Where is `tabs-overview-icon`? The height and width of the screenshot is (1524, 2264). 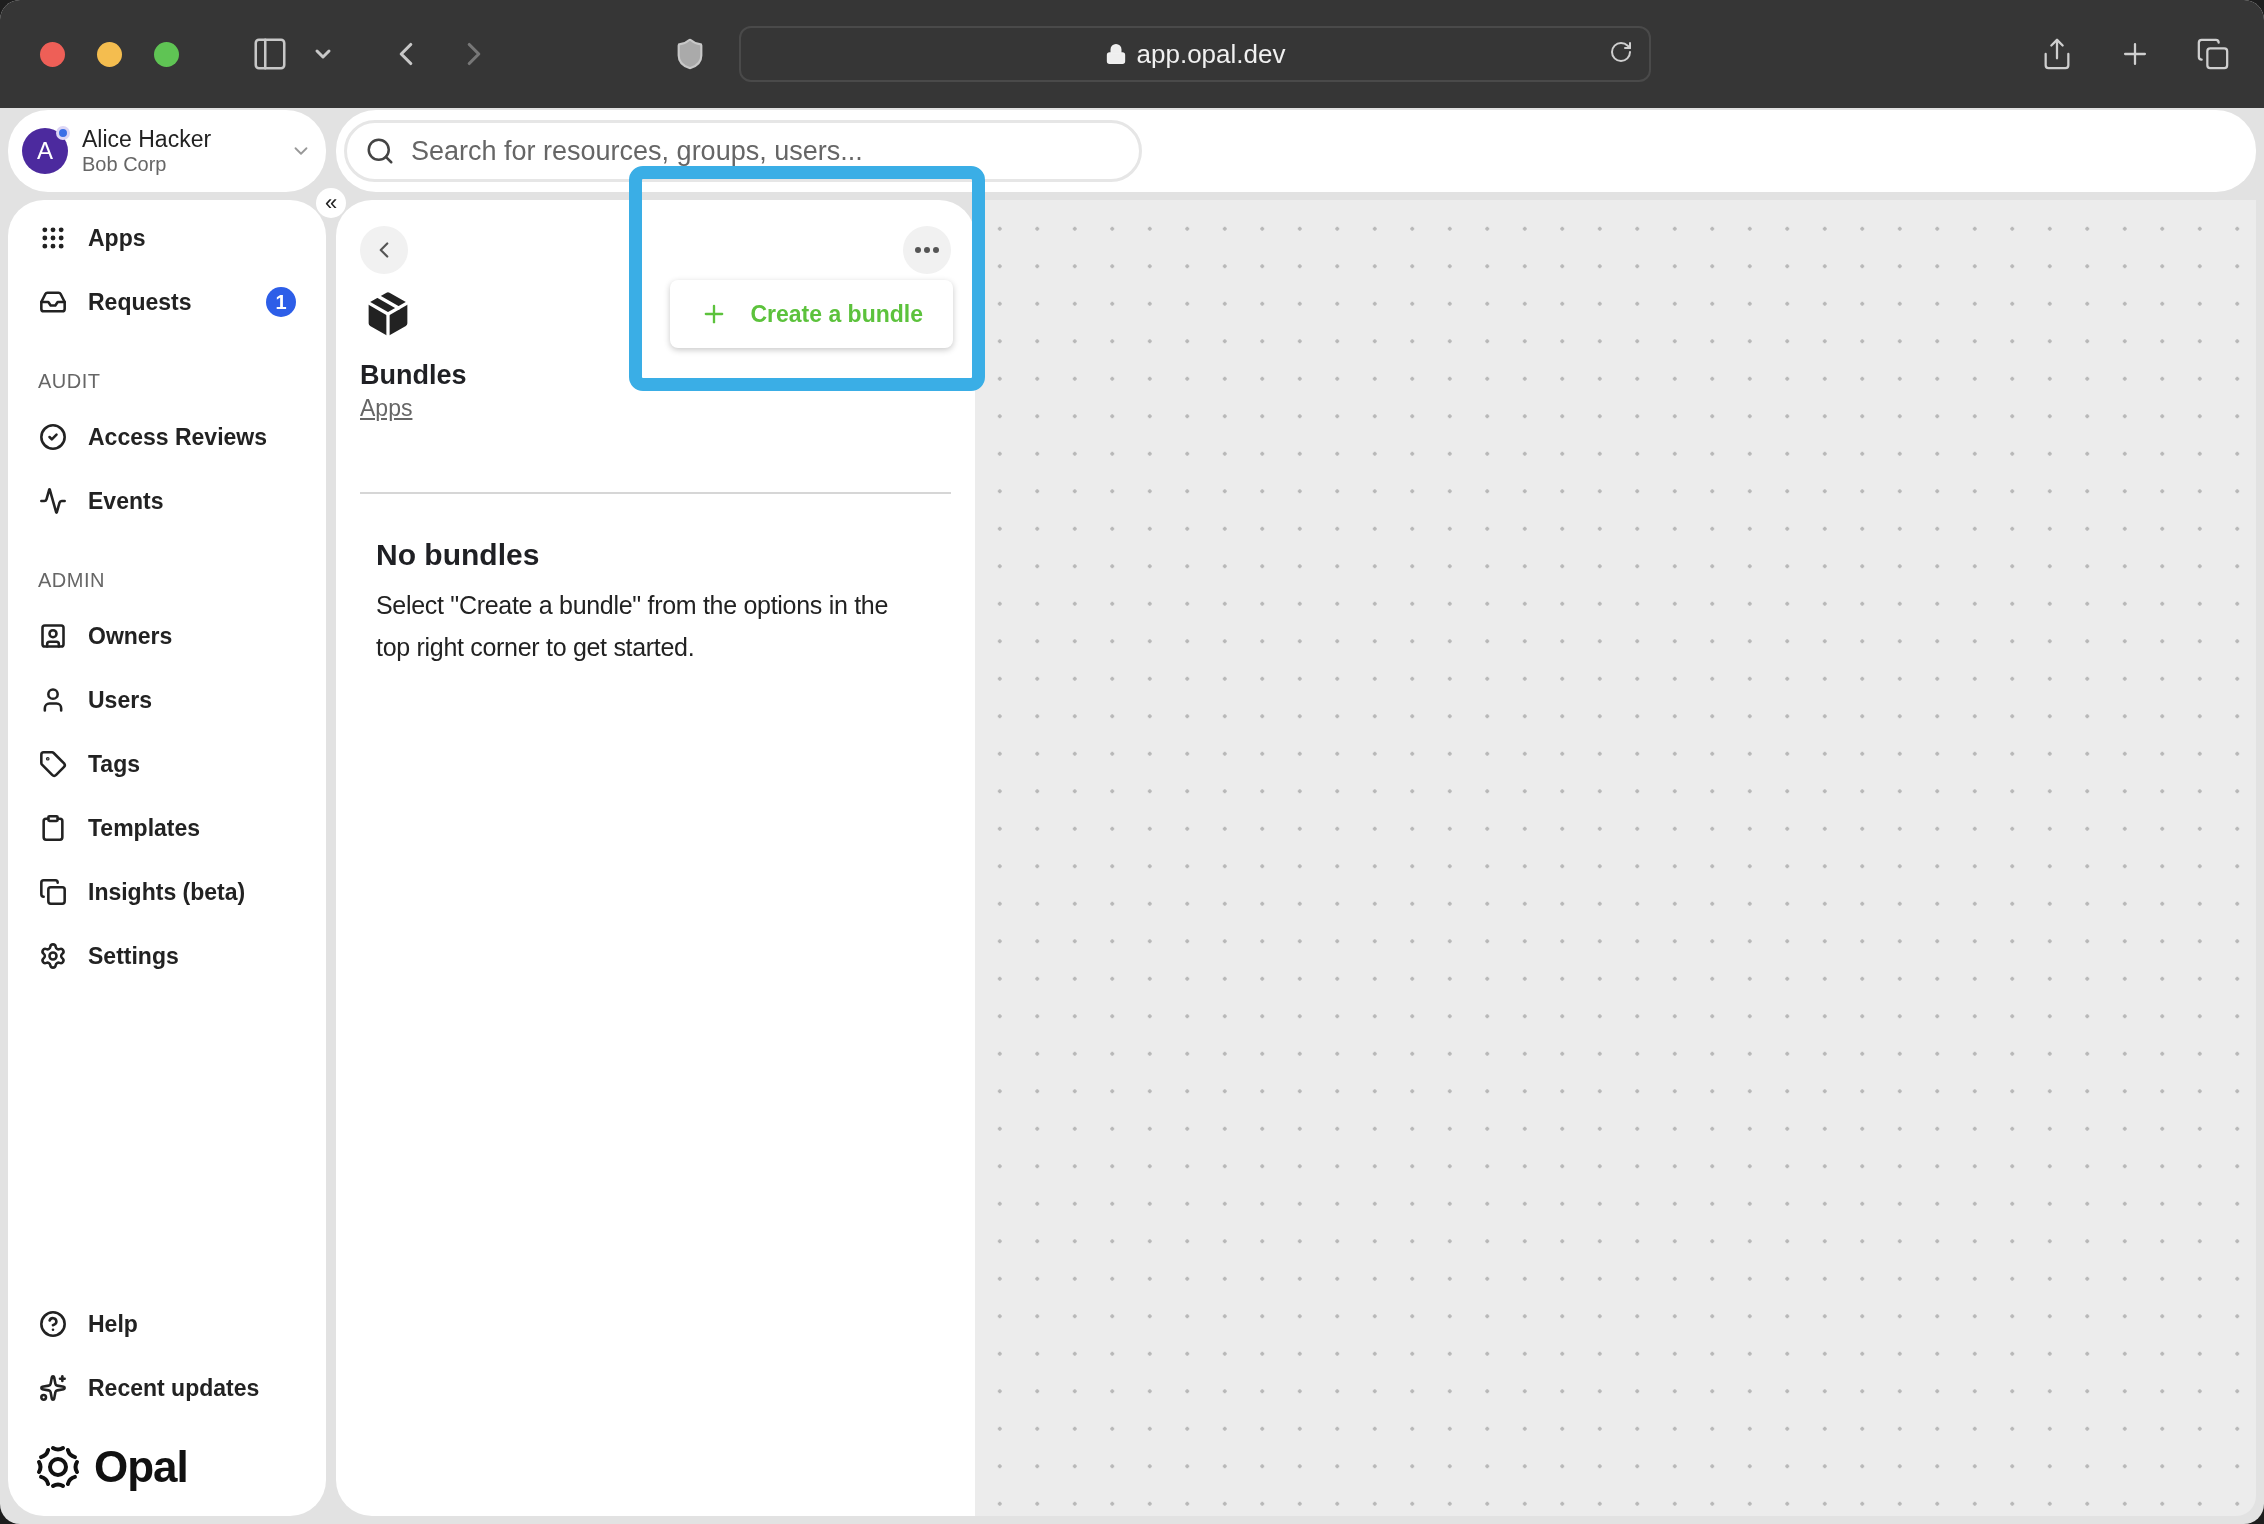 tabs-overview-icon is located at coordinates (2213, 54).